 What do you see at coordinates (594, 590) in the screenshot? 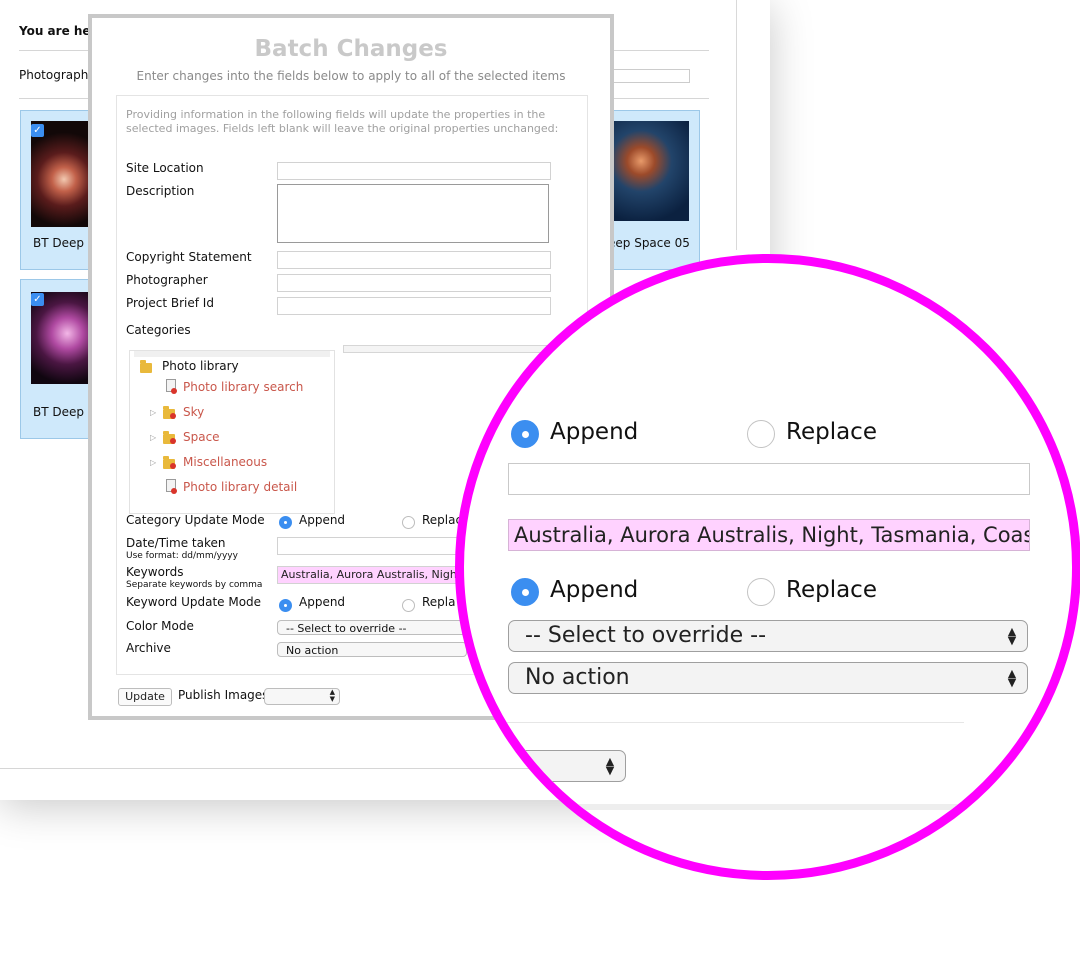
I see `magnified-keyword-append-label: Append` at bounding box center [594, 590].